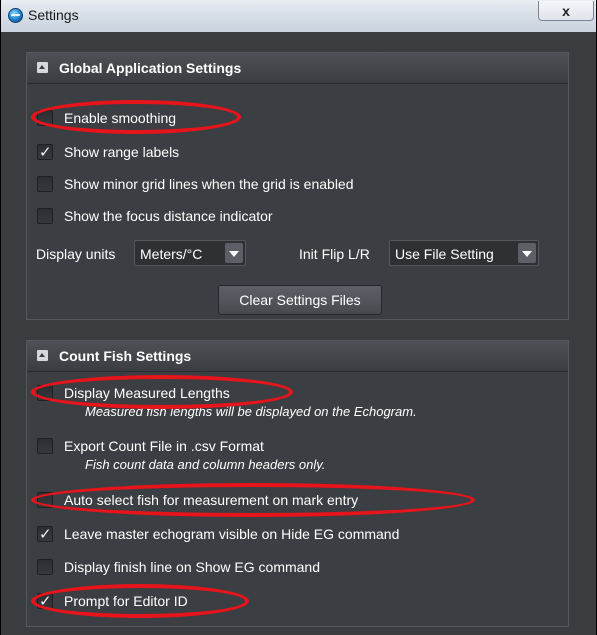  What do you see at coordinates (125, 356) in the screenshot?
I see `count-fish-title: Count Fish Settings` at bounding box center [125, 356].